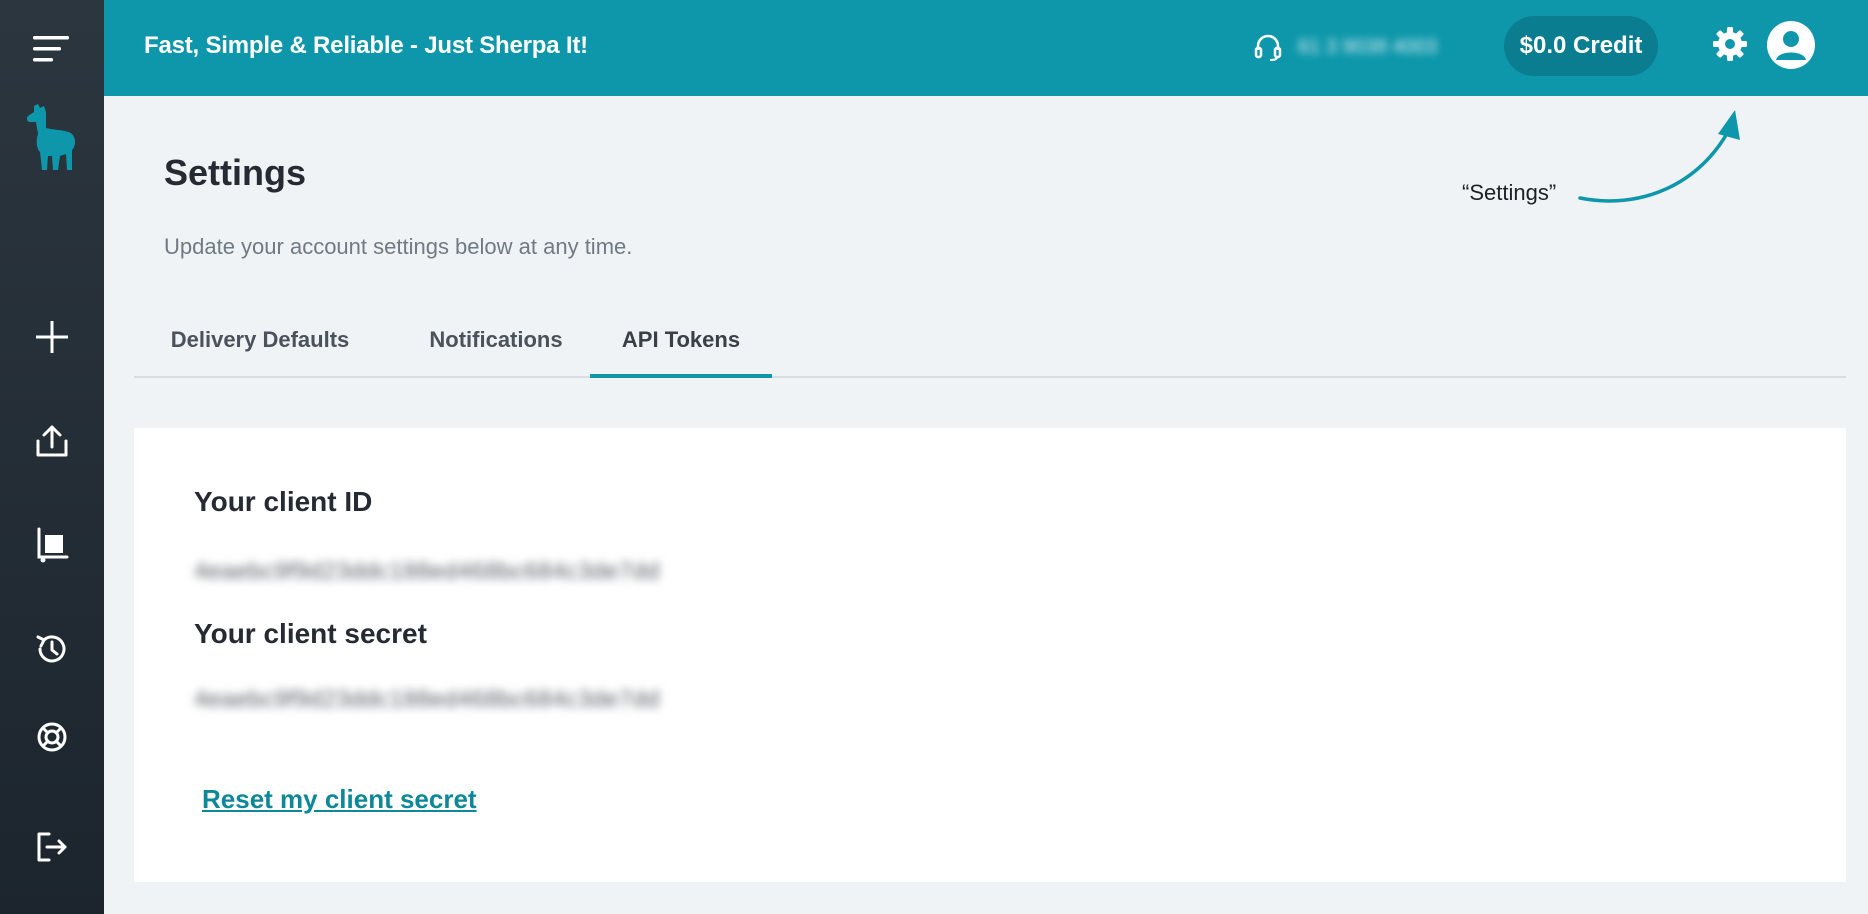 This screenshot has height=914, width=1868. I want to click on settings-button, so click(1730, 46).